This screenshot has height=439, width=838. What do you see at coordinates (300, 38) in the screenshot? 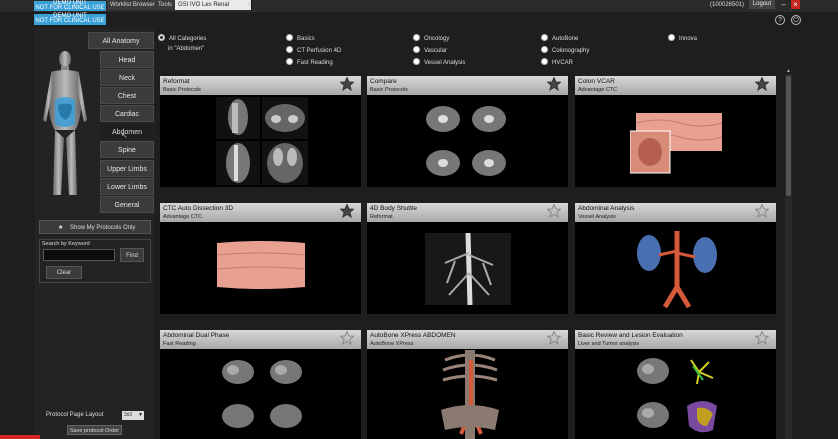
I see `filter-basics: Basics` at bounding box center [300, 38].